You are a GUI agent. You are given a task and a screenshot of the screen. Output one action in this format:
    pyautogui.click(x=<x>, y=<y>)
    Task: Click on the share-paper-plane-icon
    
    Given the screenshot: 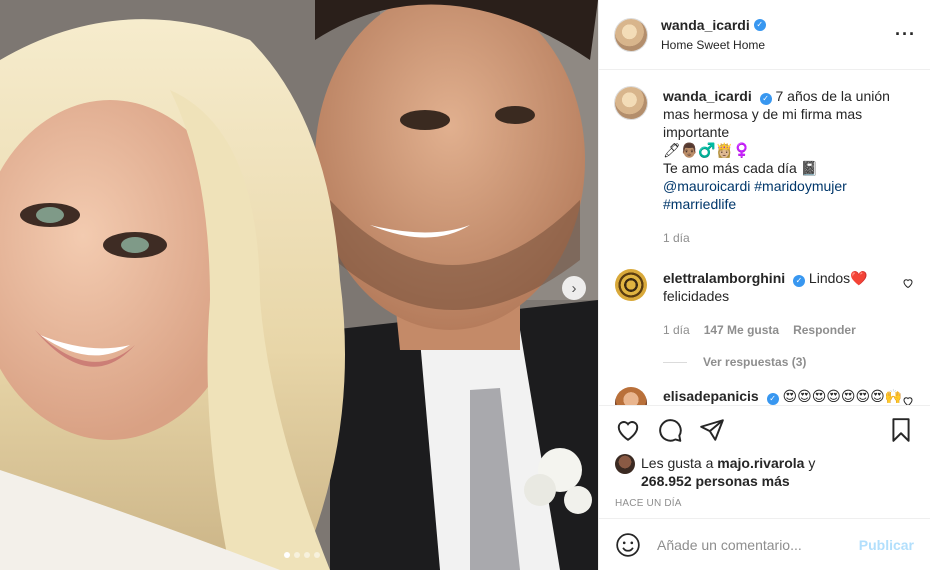 What is the action you would take?
    pyautogui.click(x=712, y=430)
    